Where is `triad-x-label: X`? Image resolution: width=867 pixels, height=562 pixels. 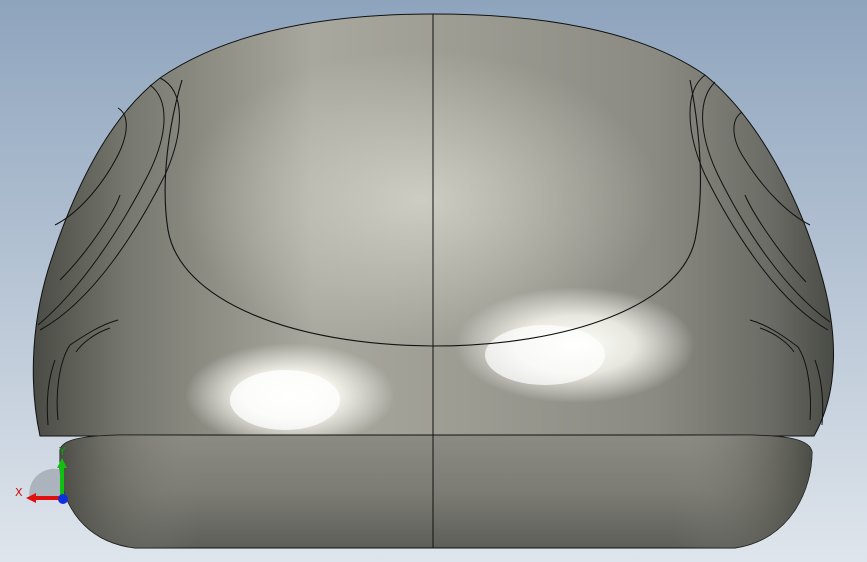 triad-x-label: X is located at coordinates (19, 492).